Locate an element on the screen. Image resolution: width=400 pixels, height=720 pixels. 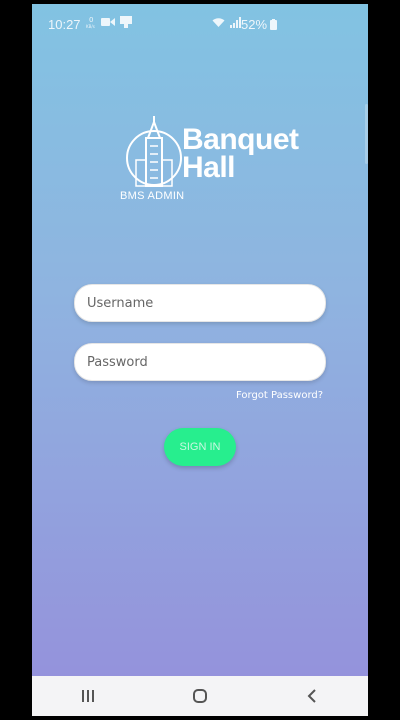
logo-title-line2: Hall is located at coordinates (209, 167).